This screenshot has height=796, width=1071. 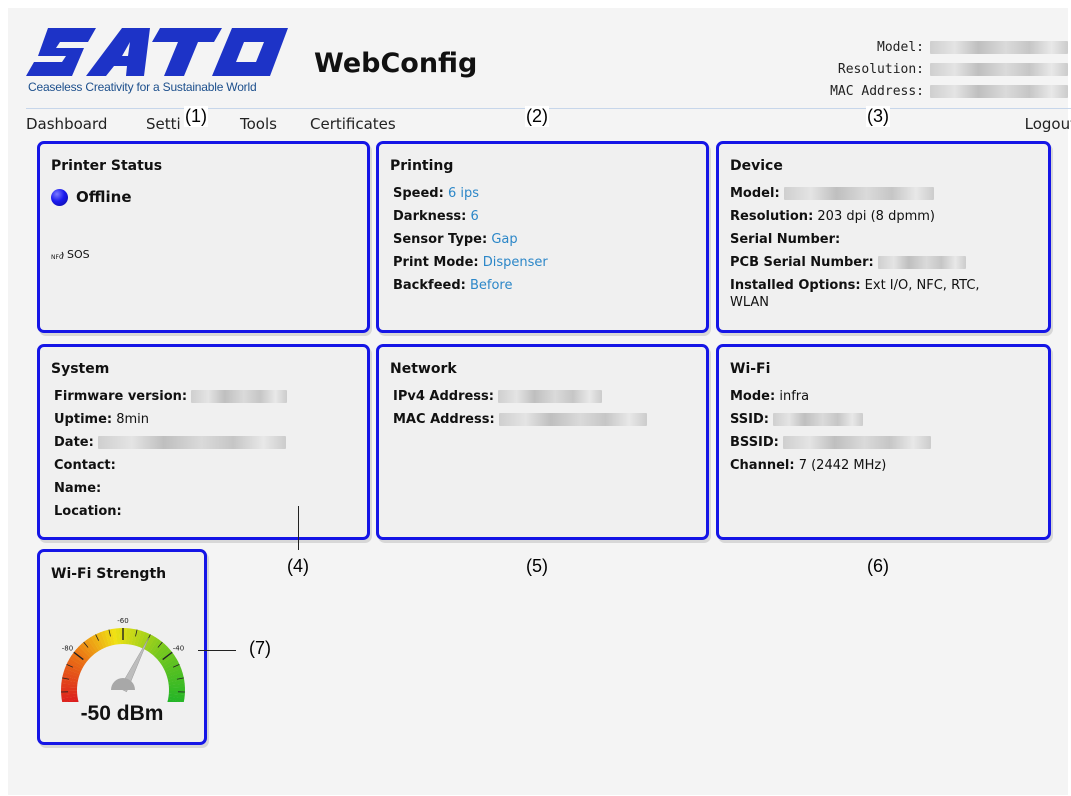 I want to click on darkness-value: 6, so click(x=474, y=216).